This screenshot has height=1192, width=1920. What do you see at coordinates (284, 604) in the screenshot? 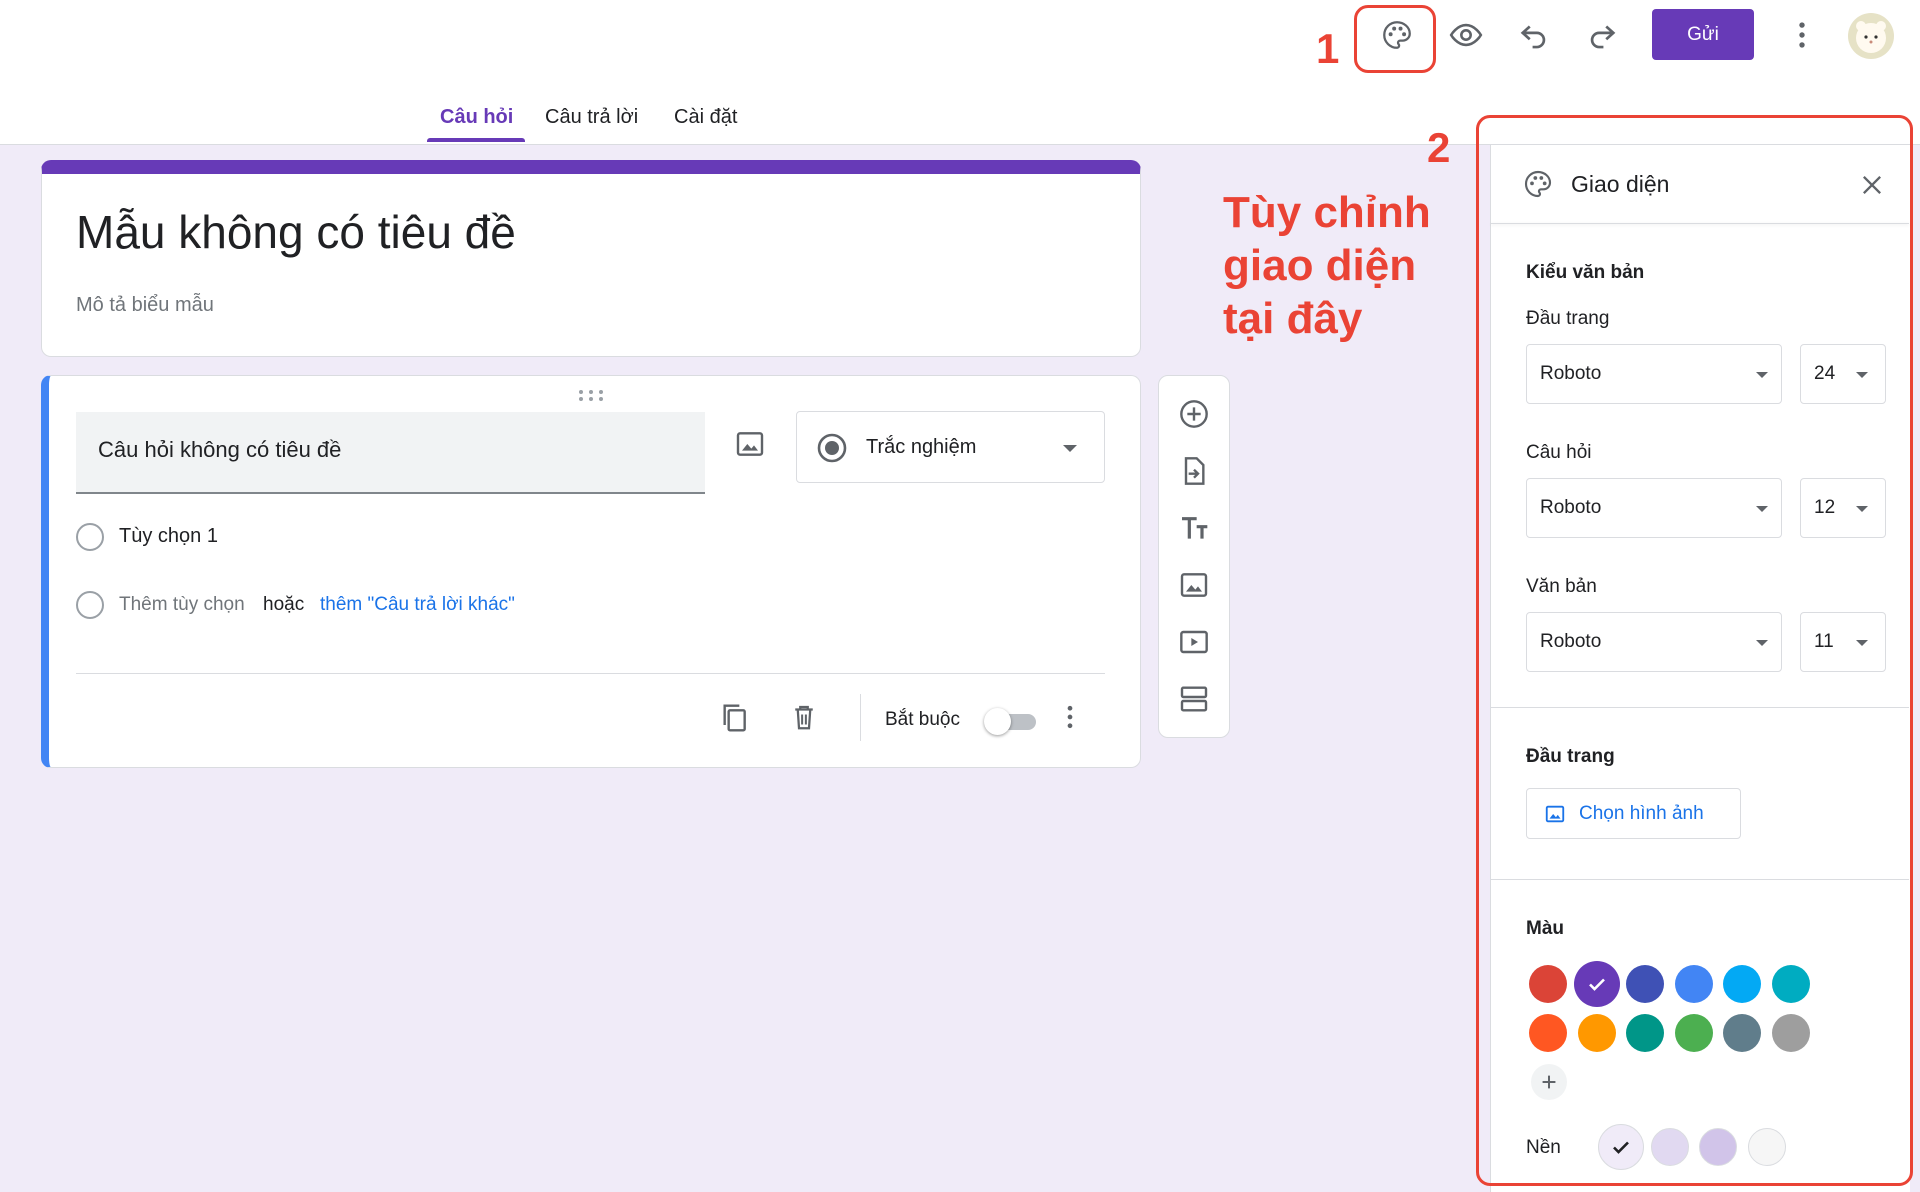
I see `or-text: hoặc` at bounding box center [284, 604].